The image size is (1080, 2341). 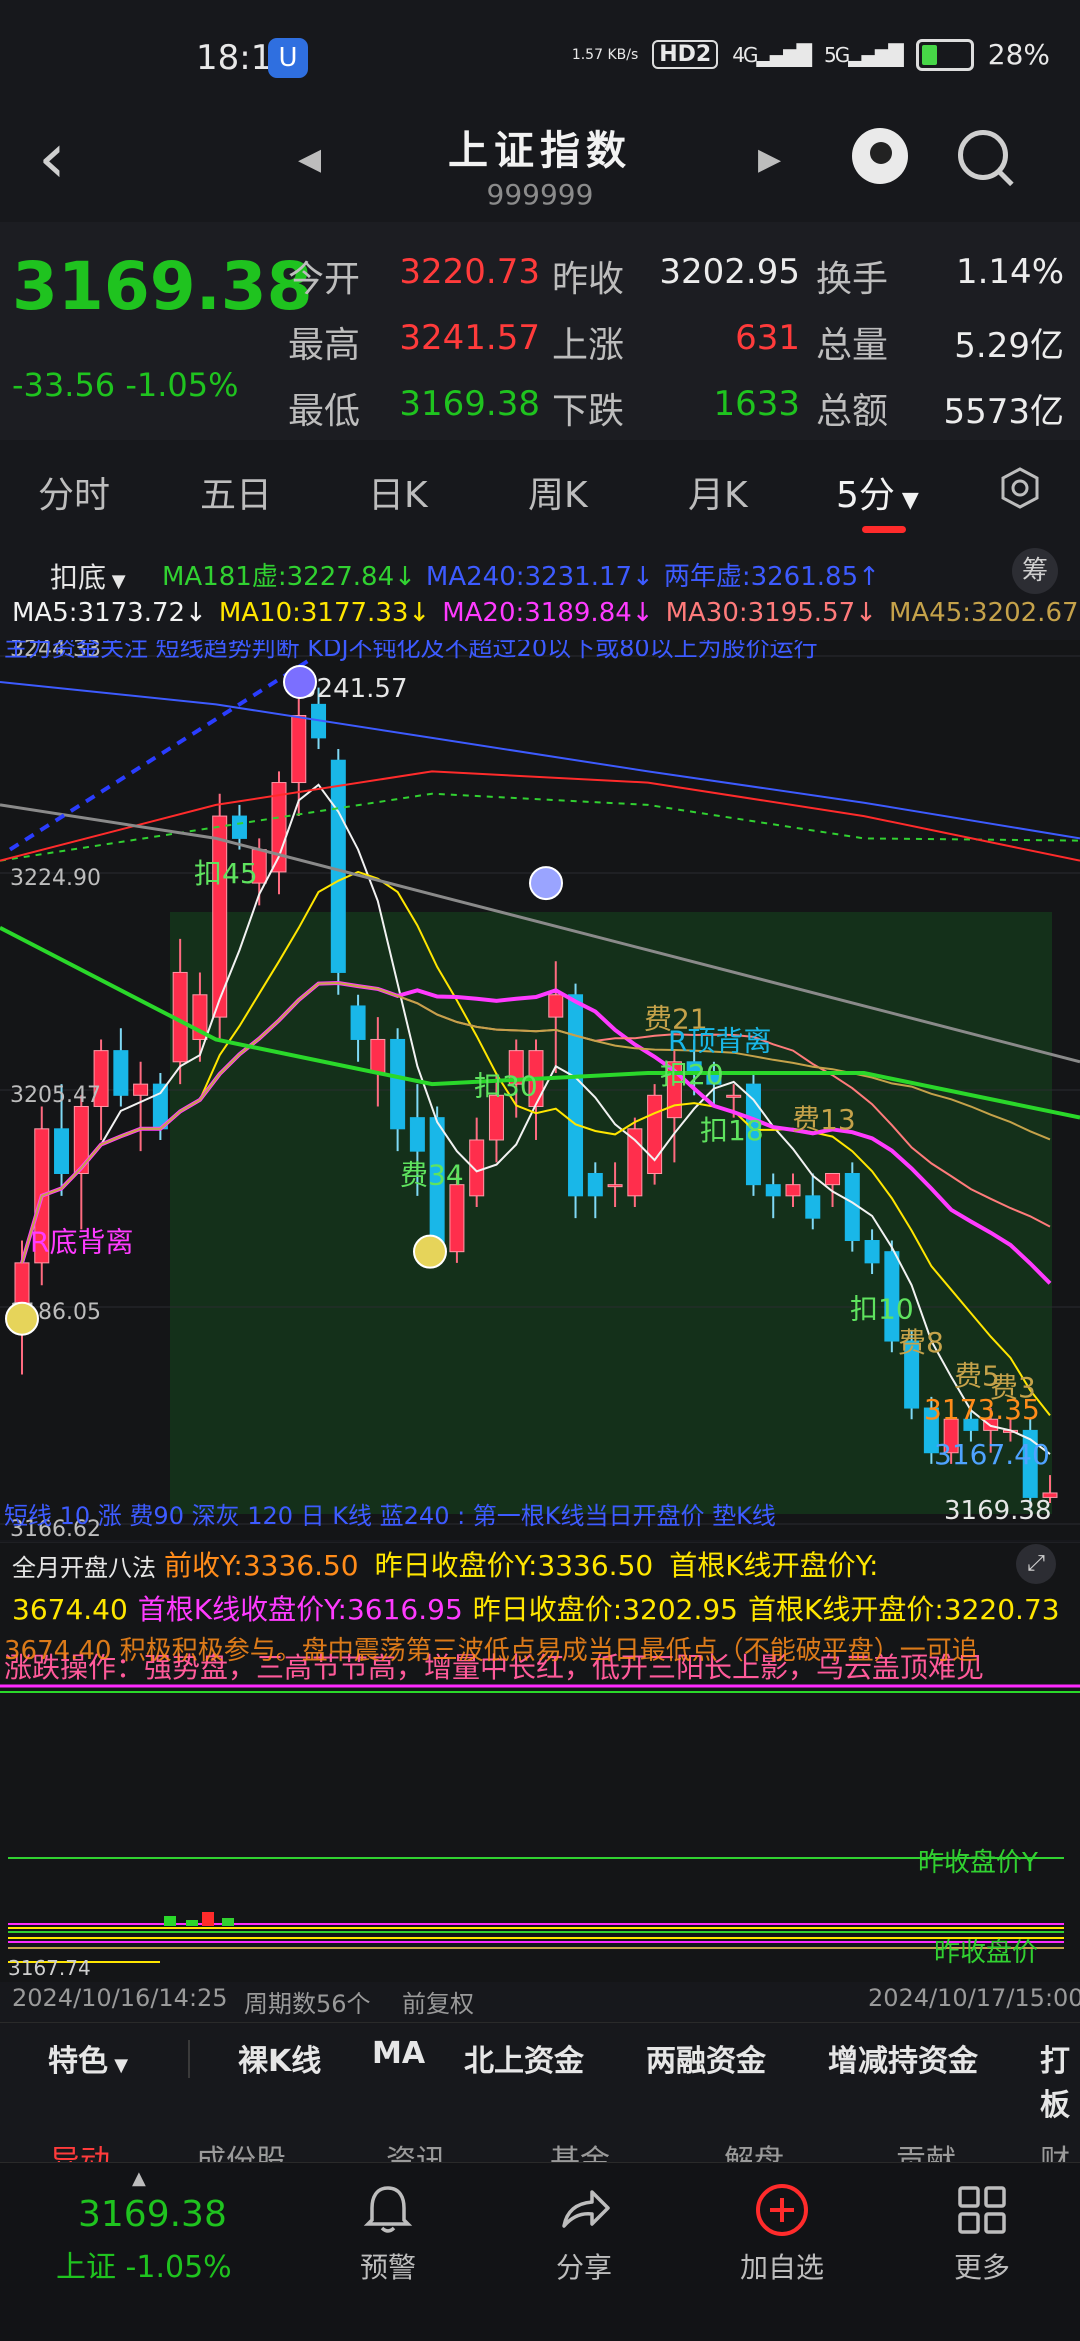 What do you see at coordinates (974, 1998) in the screenshot?
I see `end-datetime: 2024/10/17/15:00` at bounding box center [974, 1998].